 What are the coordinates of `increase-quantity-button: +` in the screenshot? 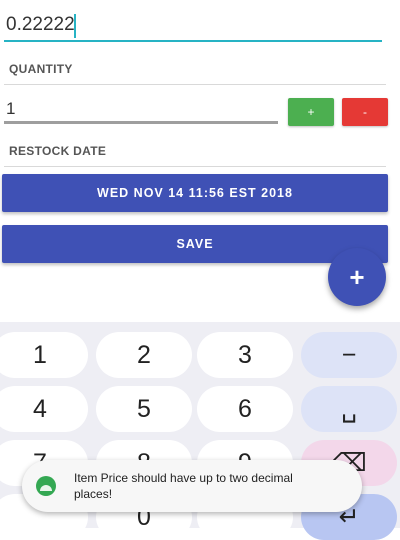 It's located at (311, 112).